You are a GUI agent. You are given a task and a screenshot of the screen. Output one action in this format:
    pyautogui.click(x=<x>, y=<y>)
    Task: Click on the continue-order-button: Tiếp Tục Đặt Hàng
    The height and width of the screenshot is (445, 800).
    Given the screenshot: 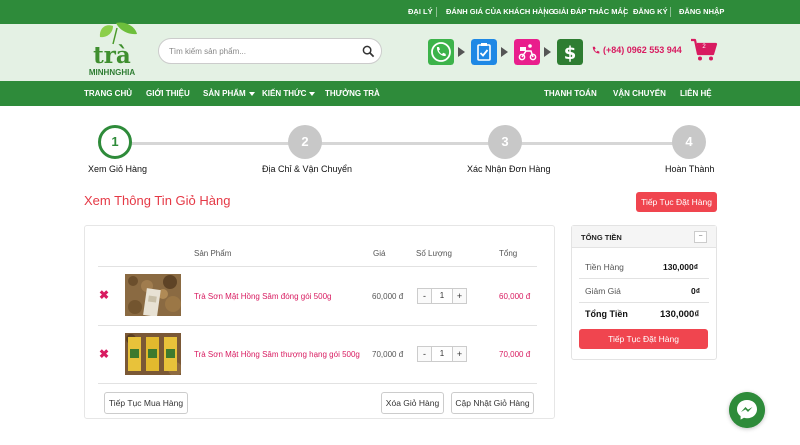 What is the action you would take?
    pyautogui.click(x=643, y=339)
    